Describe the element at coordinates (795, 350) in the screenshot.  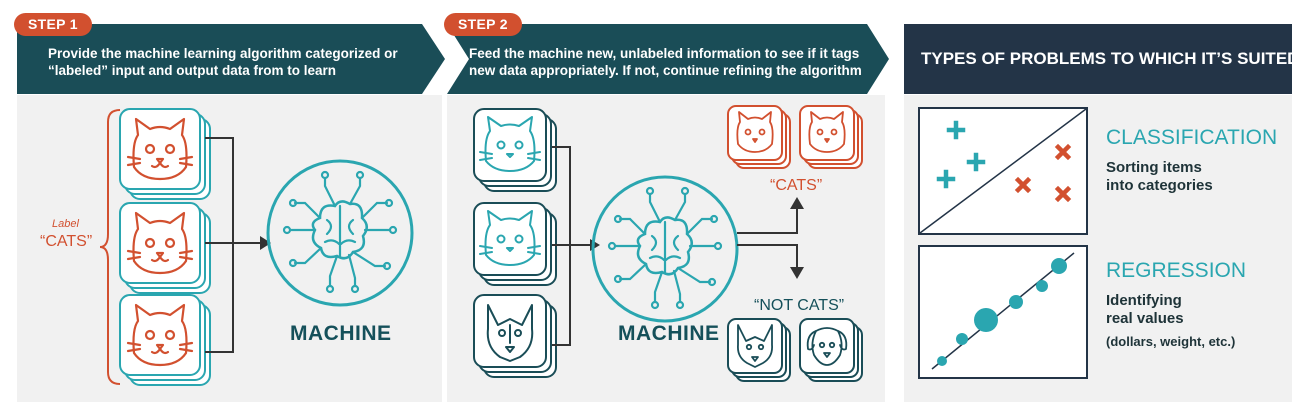
I see `not-cats-output-cards` at that location.